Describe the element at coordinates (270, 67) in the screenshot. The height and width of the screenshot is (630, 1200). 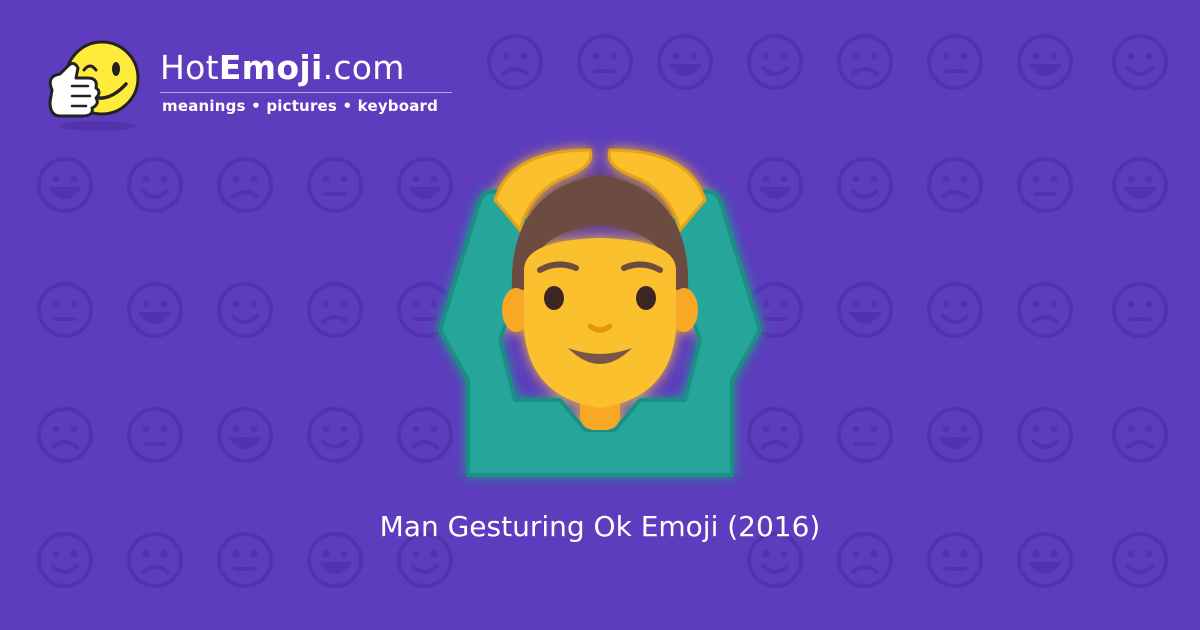
I see `site-name-bold: Emoji` at that location.